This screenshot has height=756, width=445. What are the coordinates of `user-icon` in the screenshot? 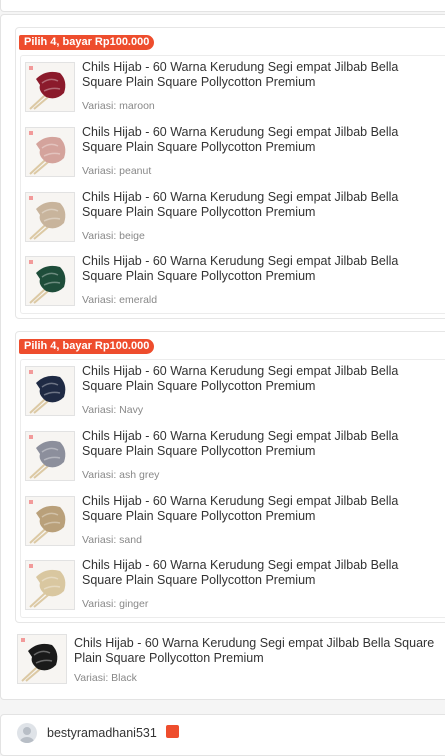 It's located at (27, 735).